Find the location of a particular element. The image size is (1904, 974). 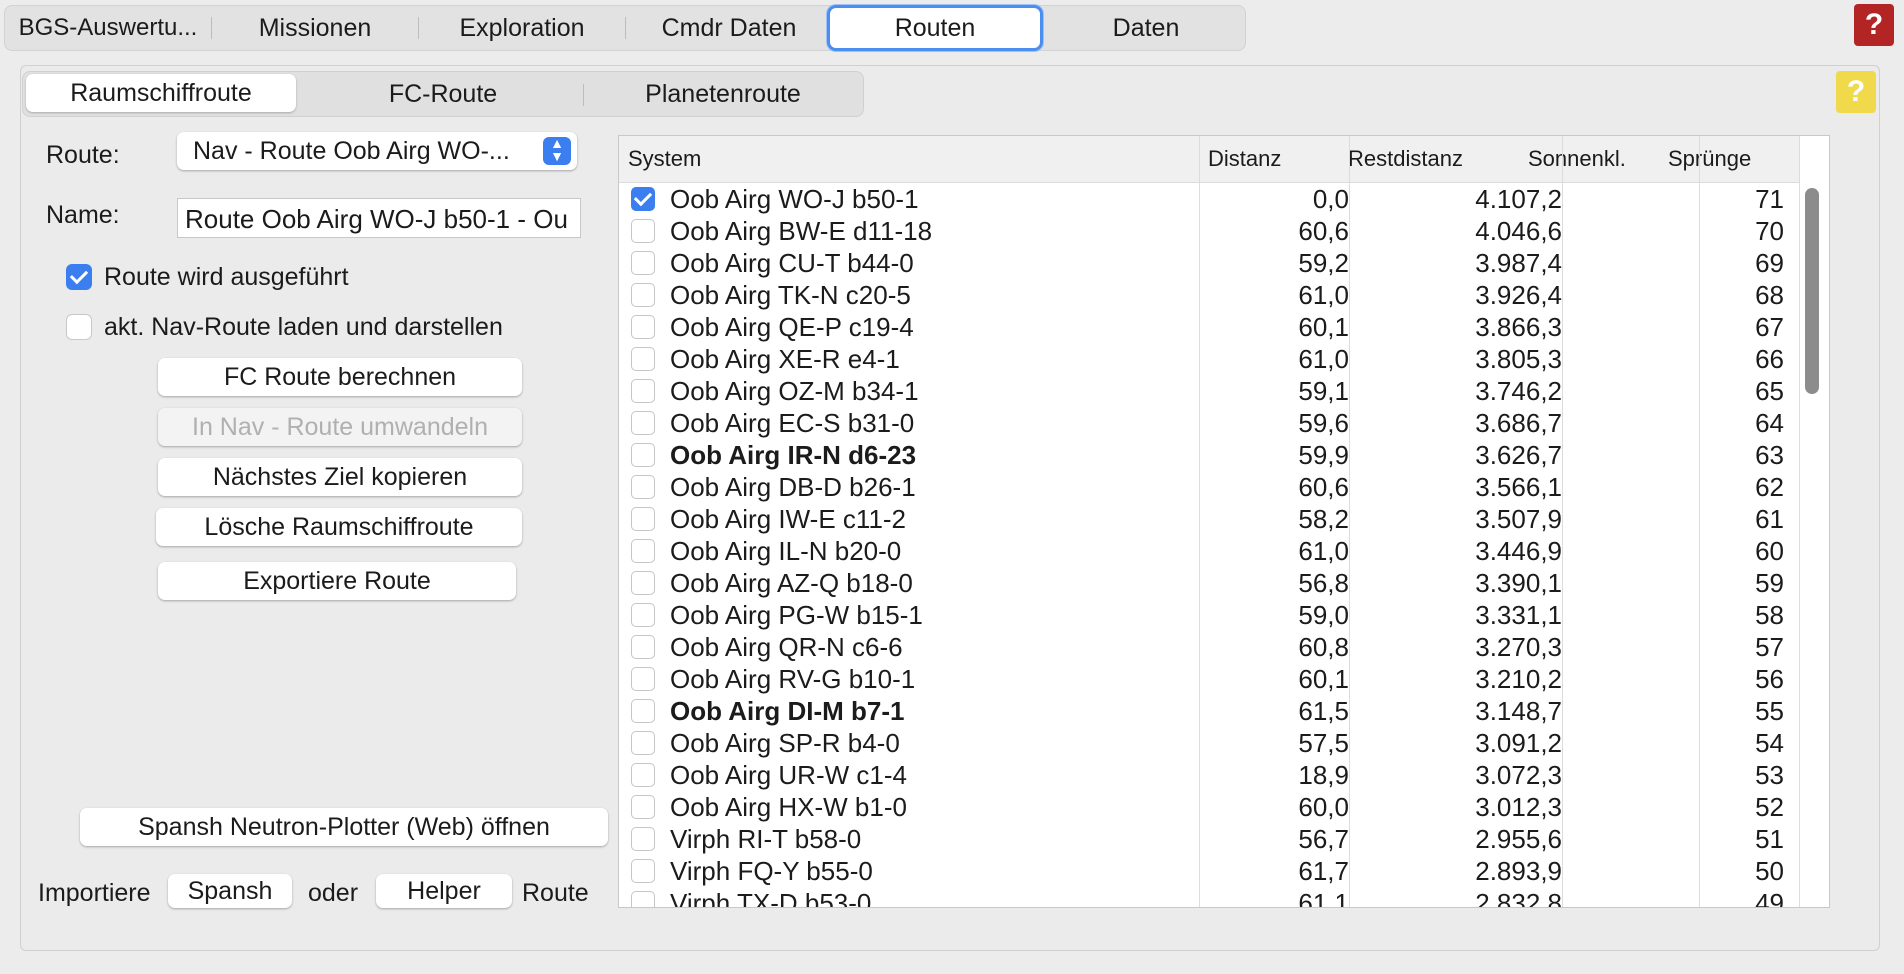

system-name: Oob Airg EC-S b31-0 is located at coordinates (792, 423).